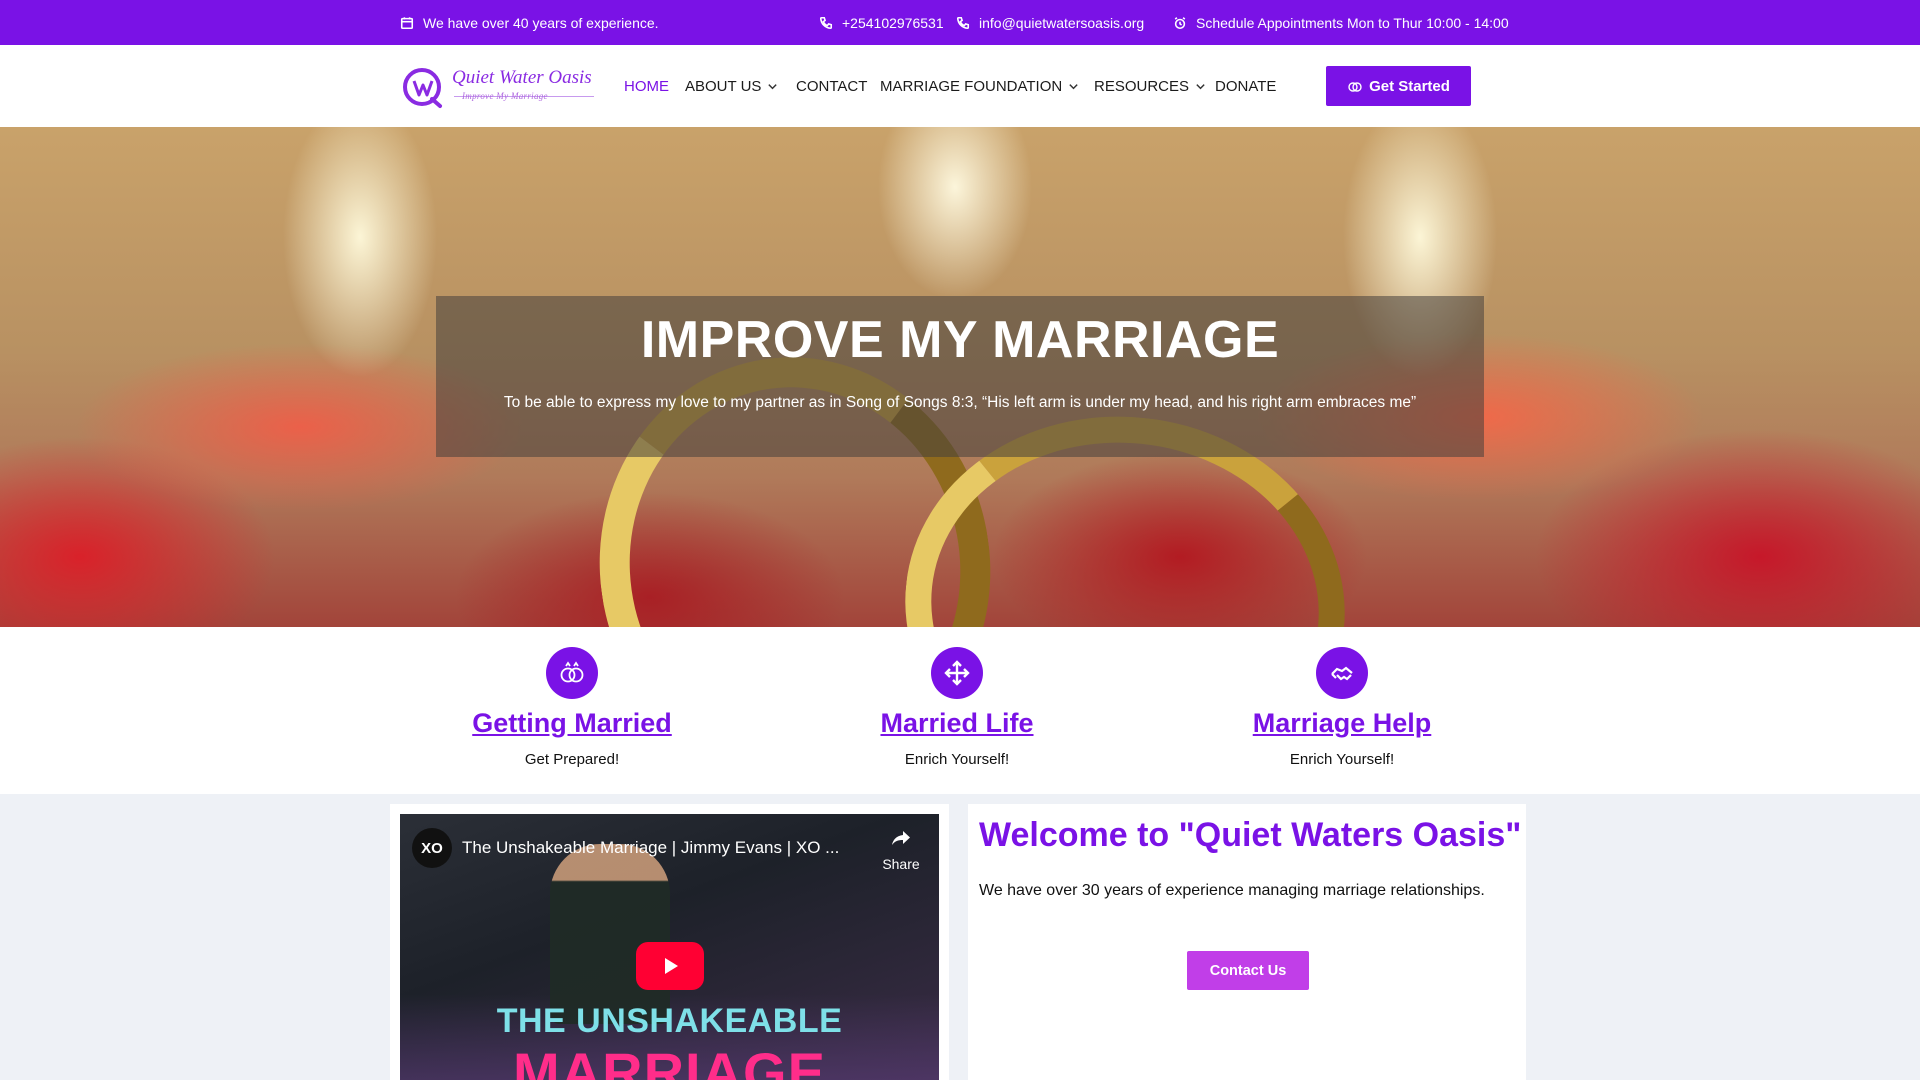  I want to click on nav-item-label: RESOURCES, so click(1142, 86).